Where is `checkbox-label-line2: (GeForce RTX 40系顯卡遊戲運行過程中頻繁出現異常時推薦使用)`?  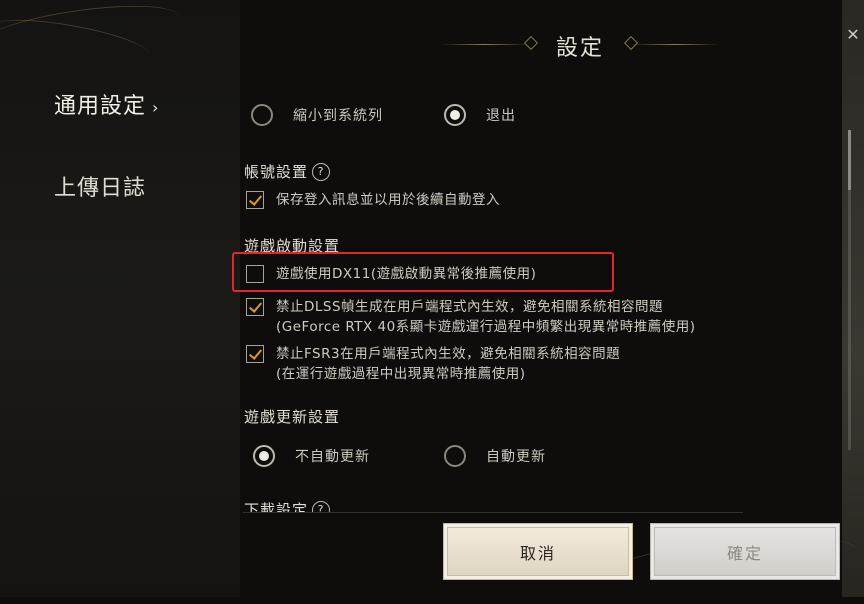
checkbox-label-line2: (GeForce RTX 40系顯卡遊戲運行過程中頻繁出現異常時推薦使用) is located at coordinates (486, 327).